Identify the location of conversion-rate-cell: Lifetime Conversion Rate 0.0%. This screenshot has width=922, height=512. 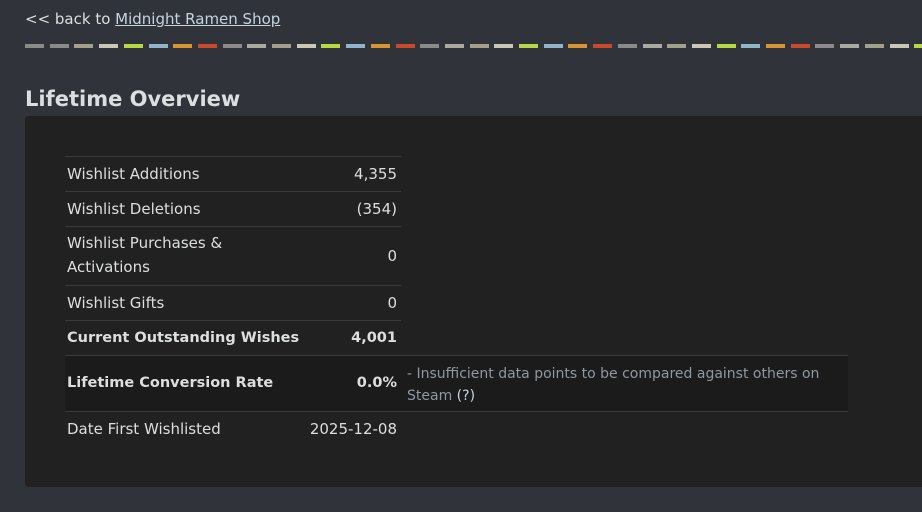
(233, 383).